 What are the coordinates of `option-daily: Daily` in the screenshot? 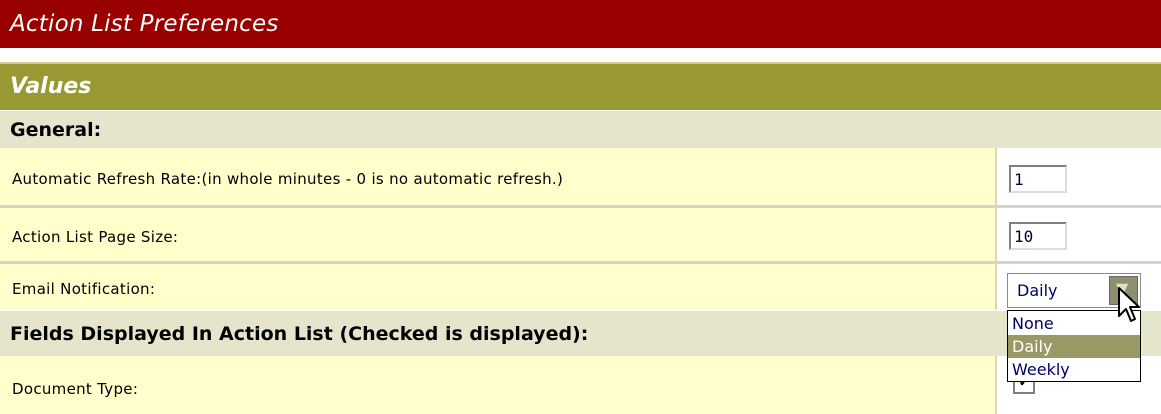 It's located at (1074, 346).